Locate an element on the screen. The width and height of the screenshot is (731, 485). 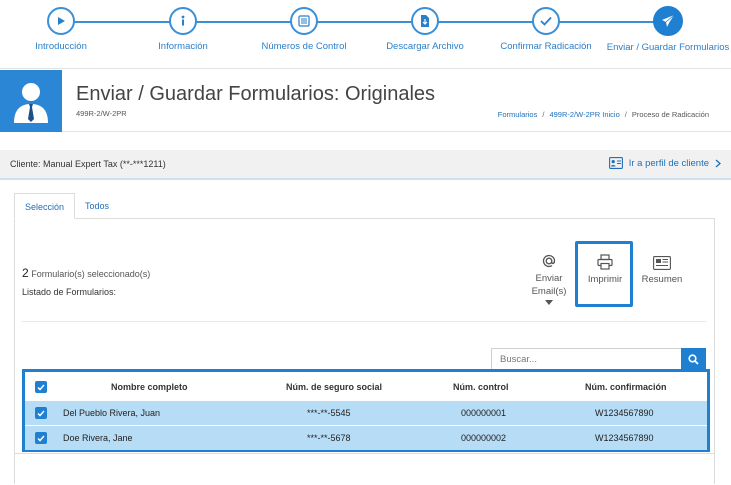
step-introduccion: Introducción is located at coordinates (63, 29).